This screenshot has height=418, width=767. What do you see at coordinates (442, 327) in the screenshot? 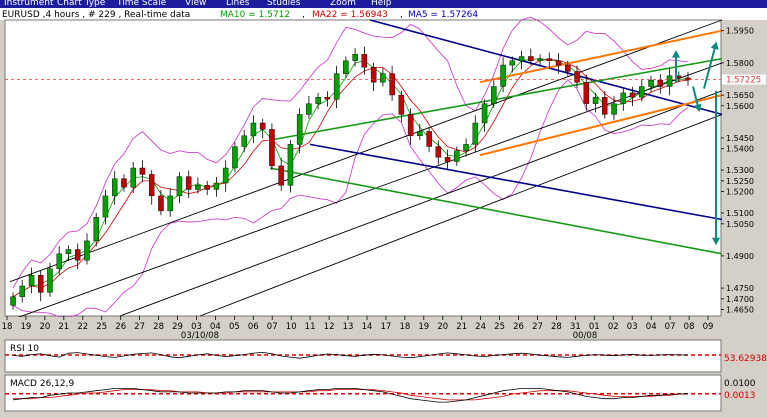
I see `date-tick-label: 20` at bounding box center [442, 327].